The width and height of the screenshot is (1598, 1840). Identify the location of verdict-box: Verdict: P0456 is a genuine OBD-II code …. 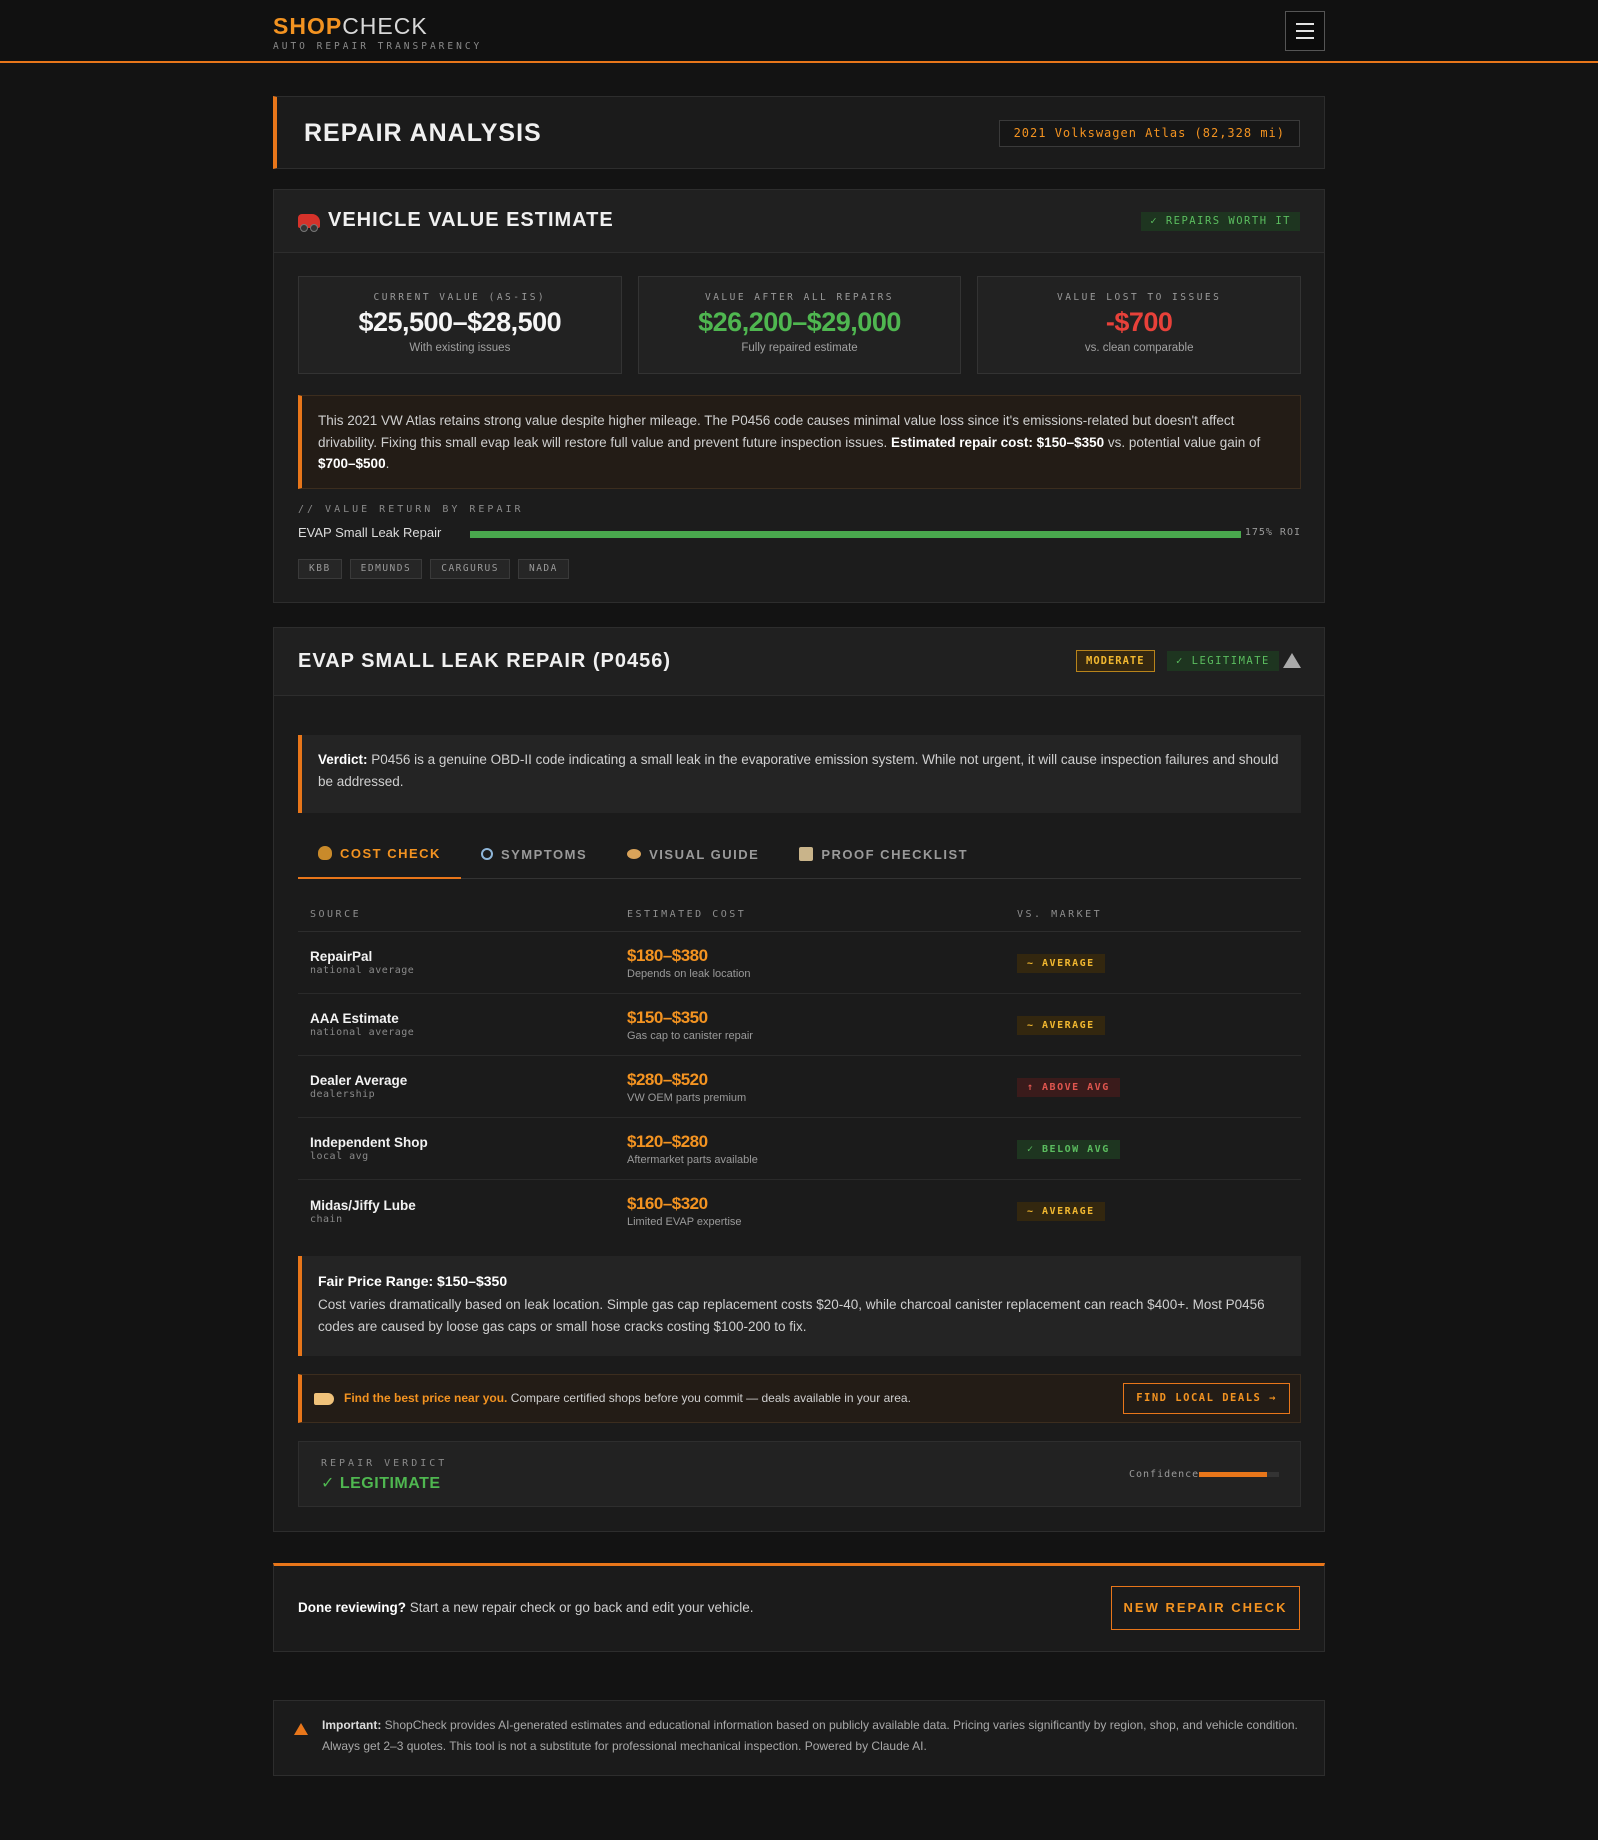
(799, 774).